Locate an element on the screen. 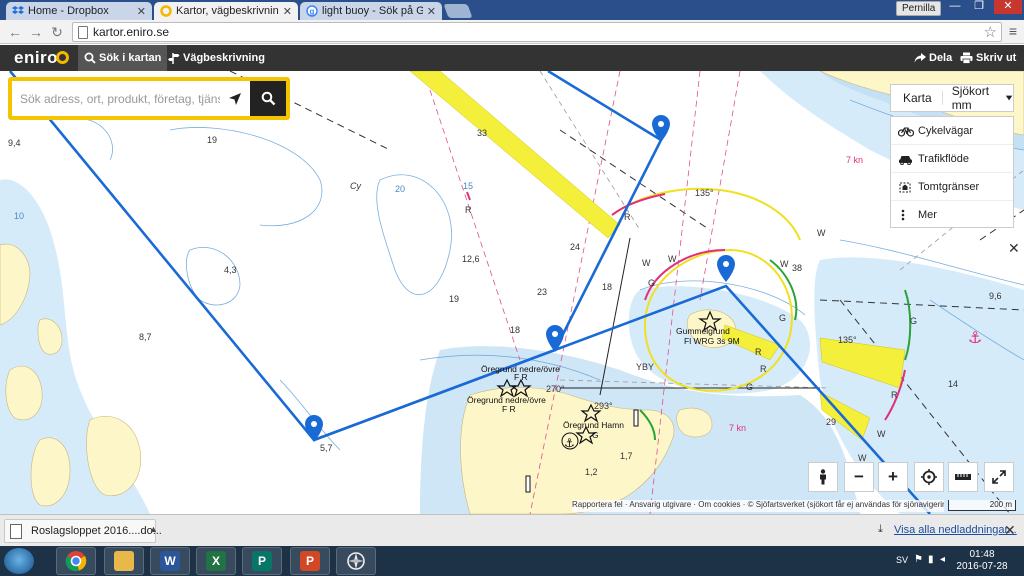 The image size is (1024, 576). network-icon: ▮ is located at coordinates (931, 559).